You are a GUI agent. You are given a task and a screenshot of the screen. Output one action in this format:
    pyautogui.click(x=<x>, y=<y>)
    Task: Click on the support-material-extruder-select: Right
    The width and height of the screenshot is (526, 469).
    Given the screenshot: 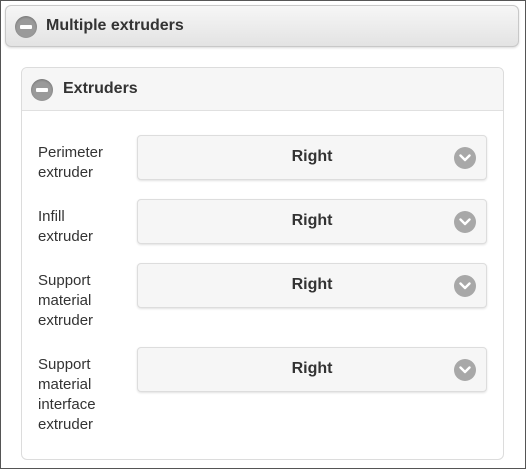 What is the action you would take?
    pyautogui.click(x=312, y=285)
    